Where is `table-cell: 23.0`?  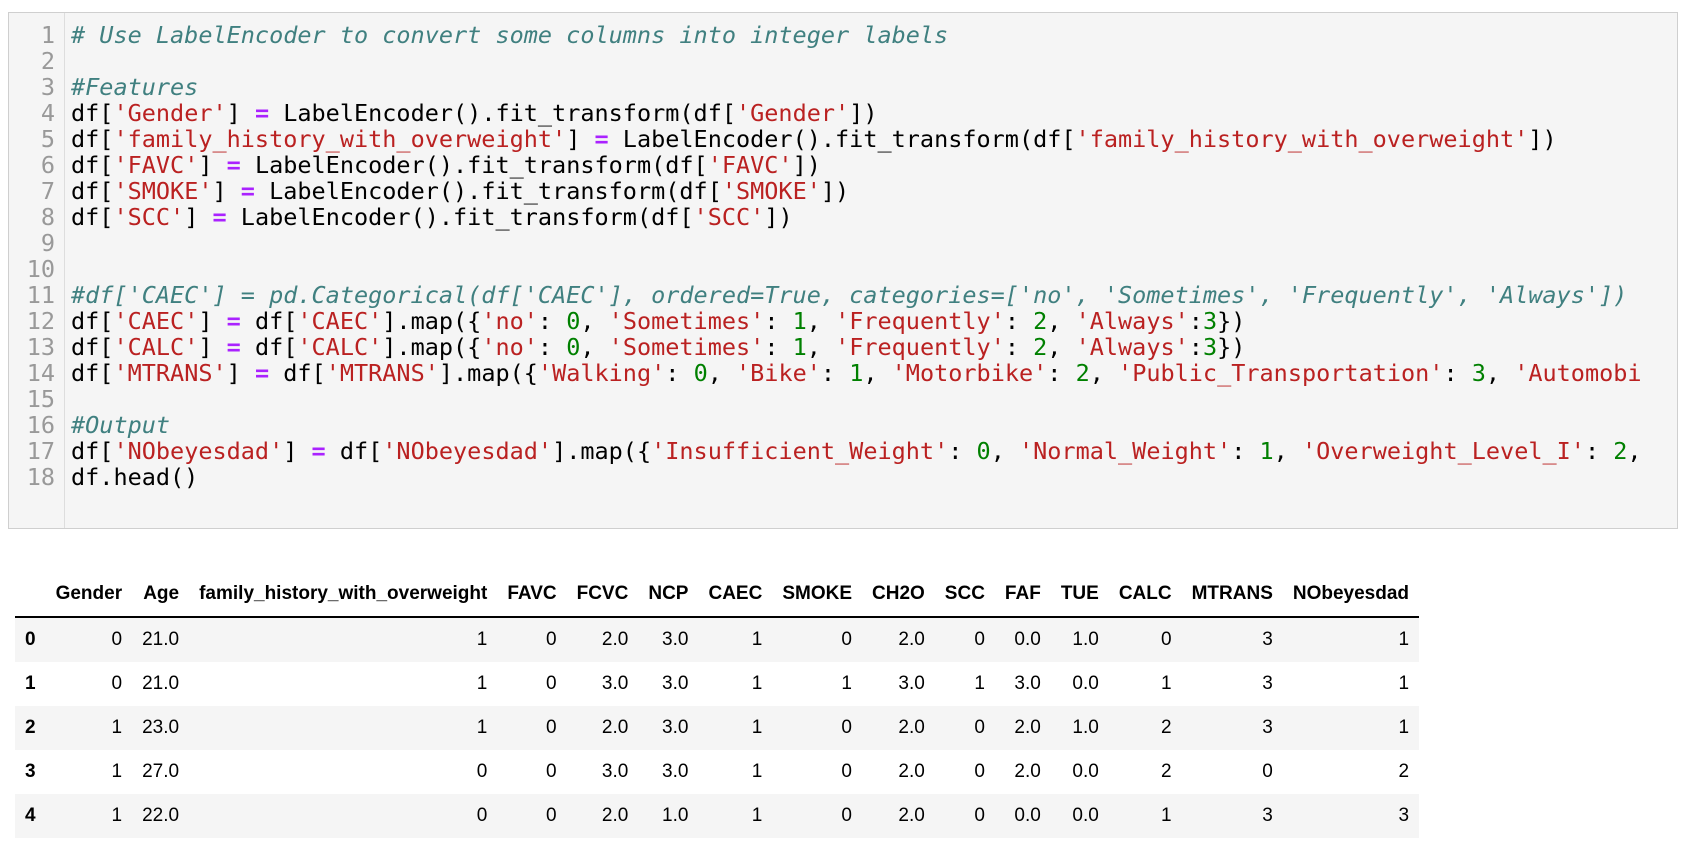
table-cell: 23.0 is located at coordinates (161, 727).